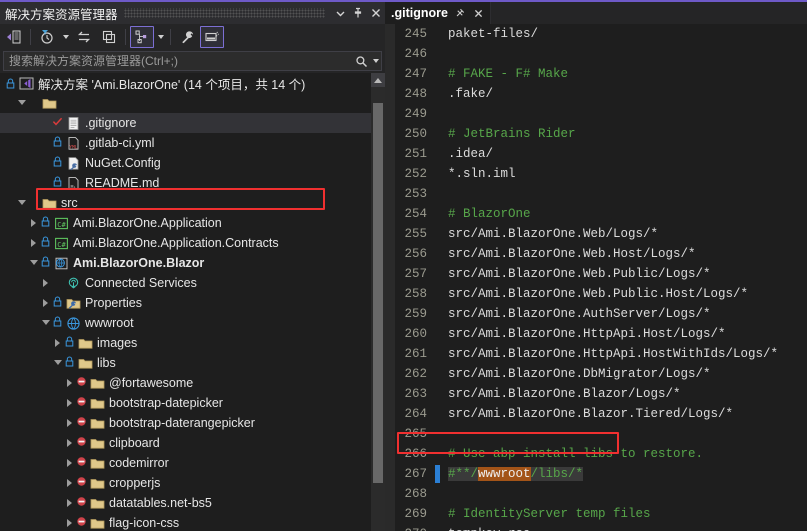  I want to click on code-line-245: 245 paket-files/, so click(596, 34).